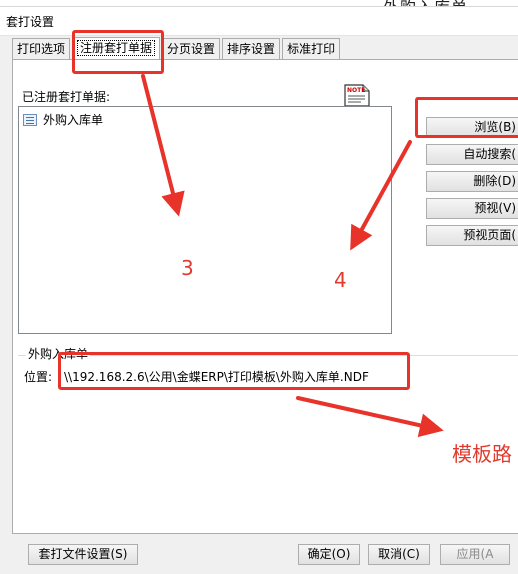 This screenshot has width=518, height=574. I want to click on arrow-to-template-path, so click(370, 417).